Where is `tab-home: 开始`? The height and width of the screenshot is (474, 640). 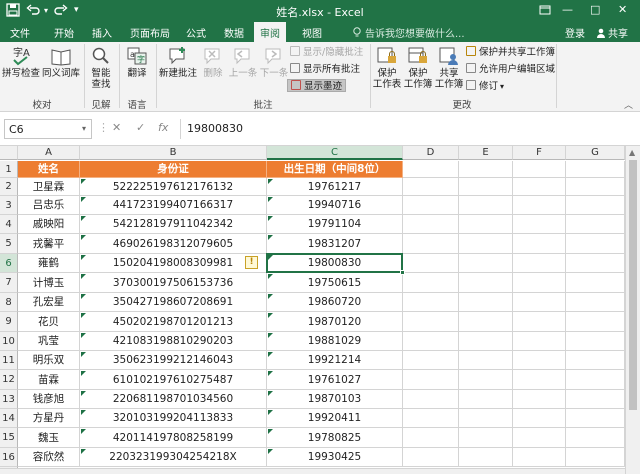
tab-home: 开始 is located at coordinates (64, 32).